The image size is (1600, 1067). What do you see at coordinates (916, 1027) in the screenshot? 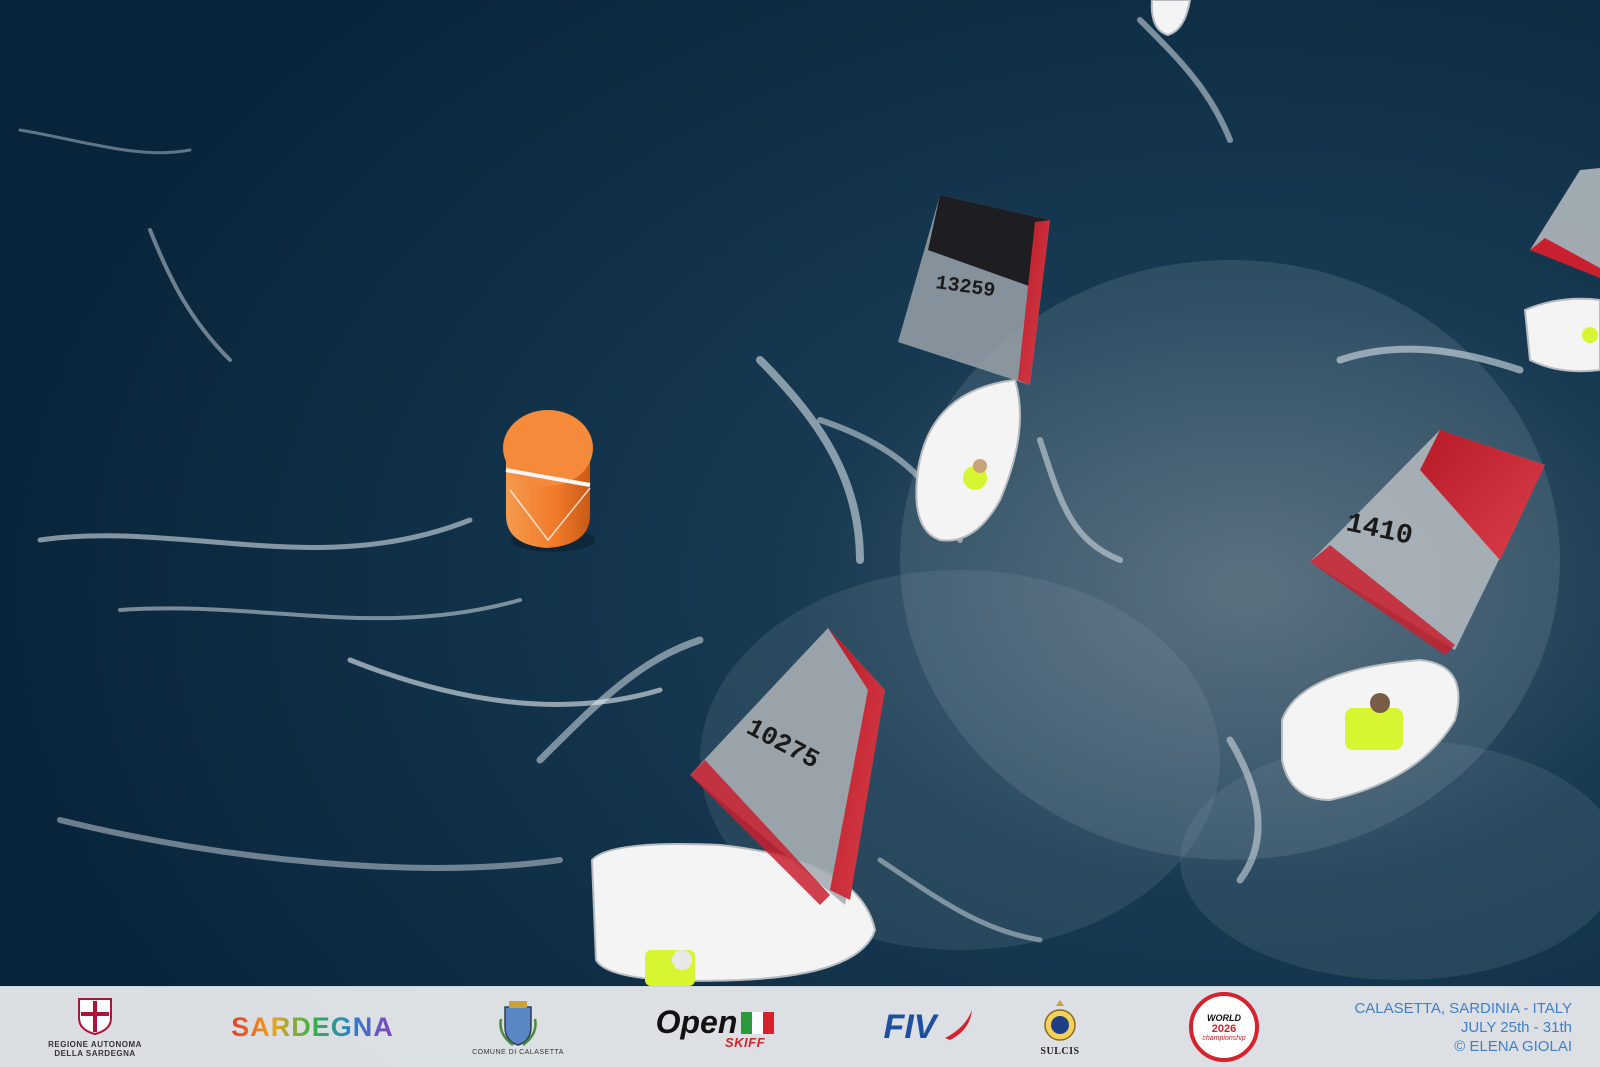
I see `fiv-logo: FIV` at bounding box center [916, 1027].